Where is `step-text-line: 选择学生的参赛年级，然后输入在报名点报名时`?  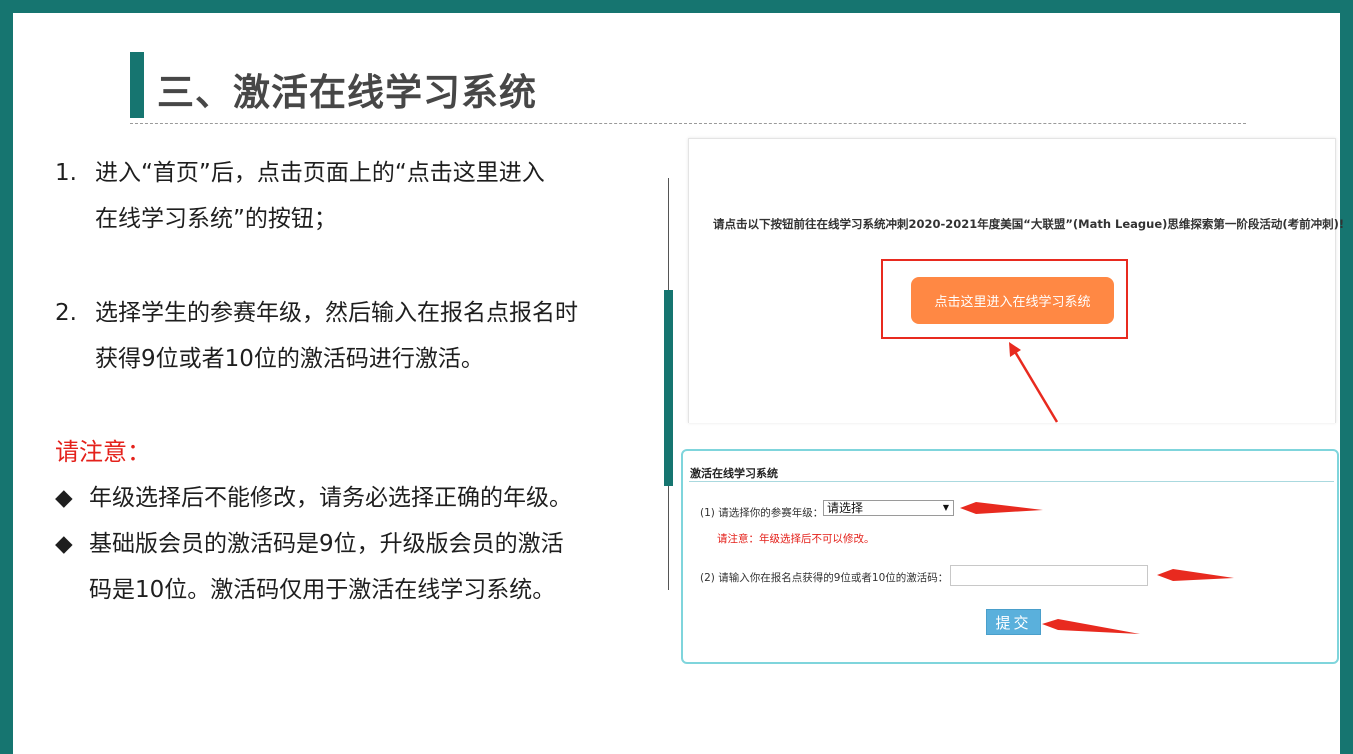 step-text-line: 选择学生的参赛年级，然后输入在报名点报名时 is located at coordinates (336, 313).